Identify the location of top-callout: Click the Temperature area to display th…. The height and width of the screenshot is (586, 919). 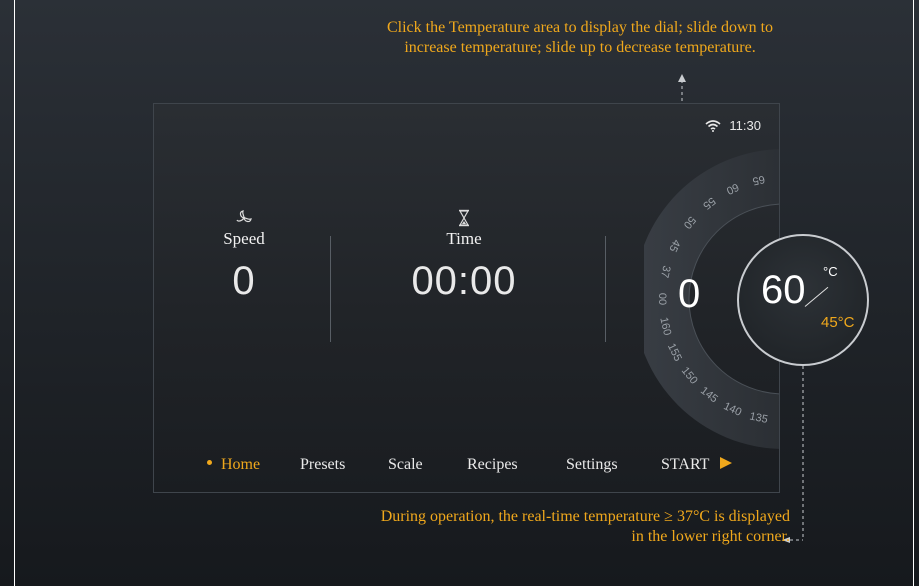
(580, 38).